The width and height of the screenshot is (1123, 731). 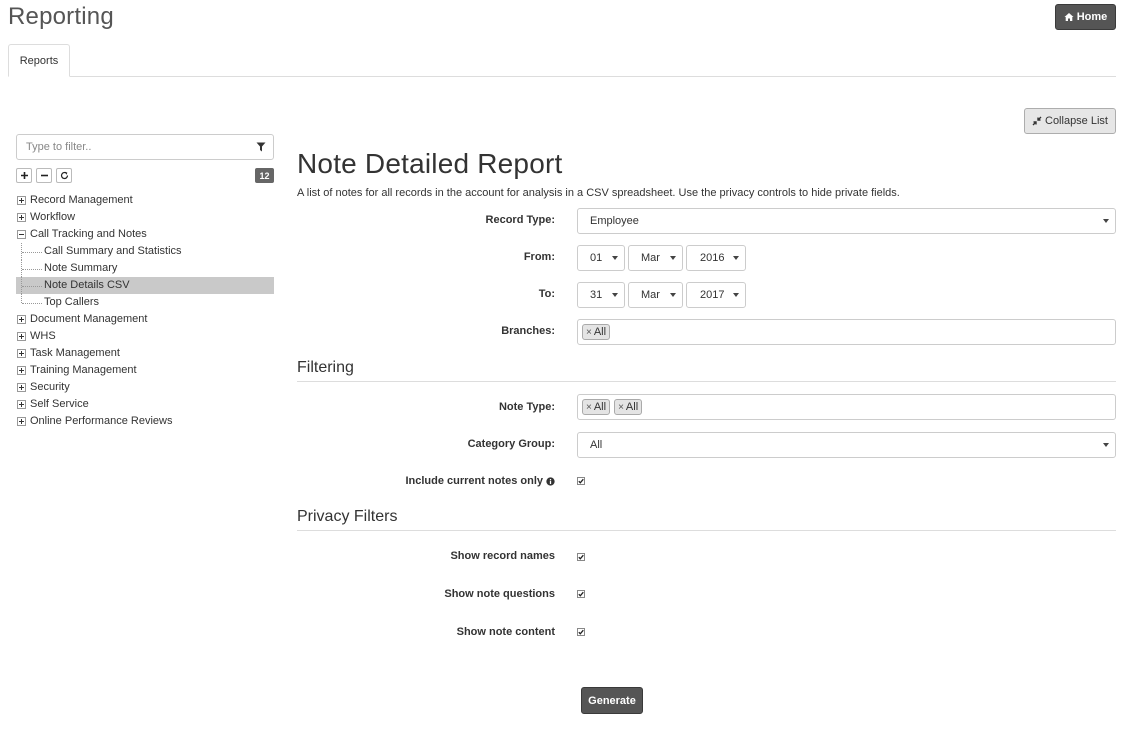 I want to click on to-label: To:, so click(x=546, y=294).